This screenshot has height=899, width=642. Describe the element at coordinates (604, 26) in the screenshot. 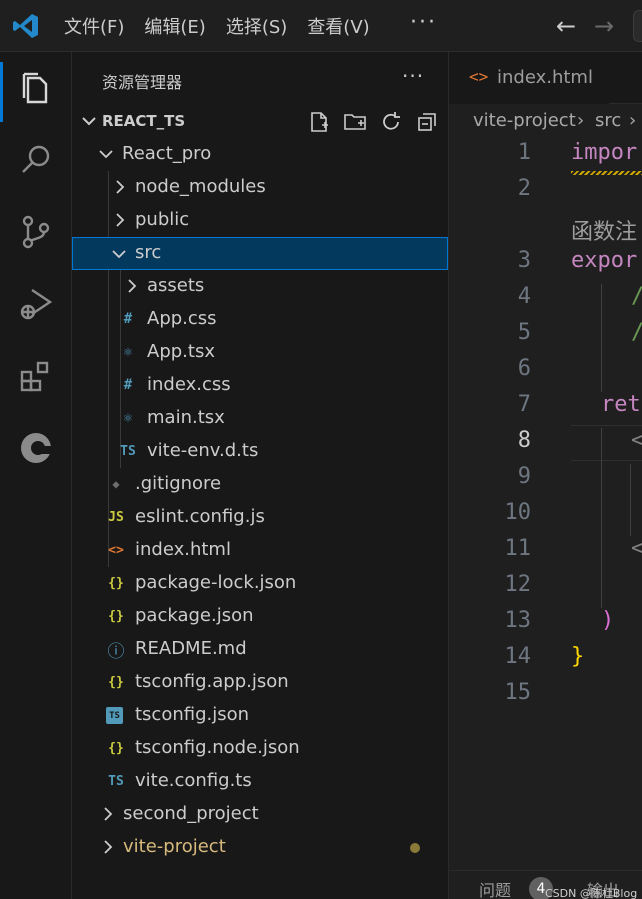

I see `forward-button: →` at that location.